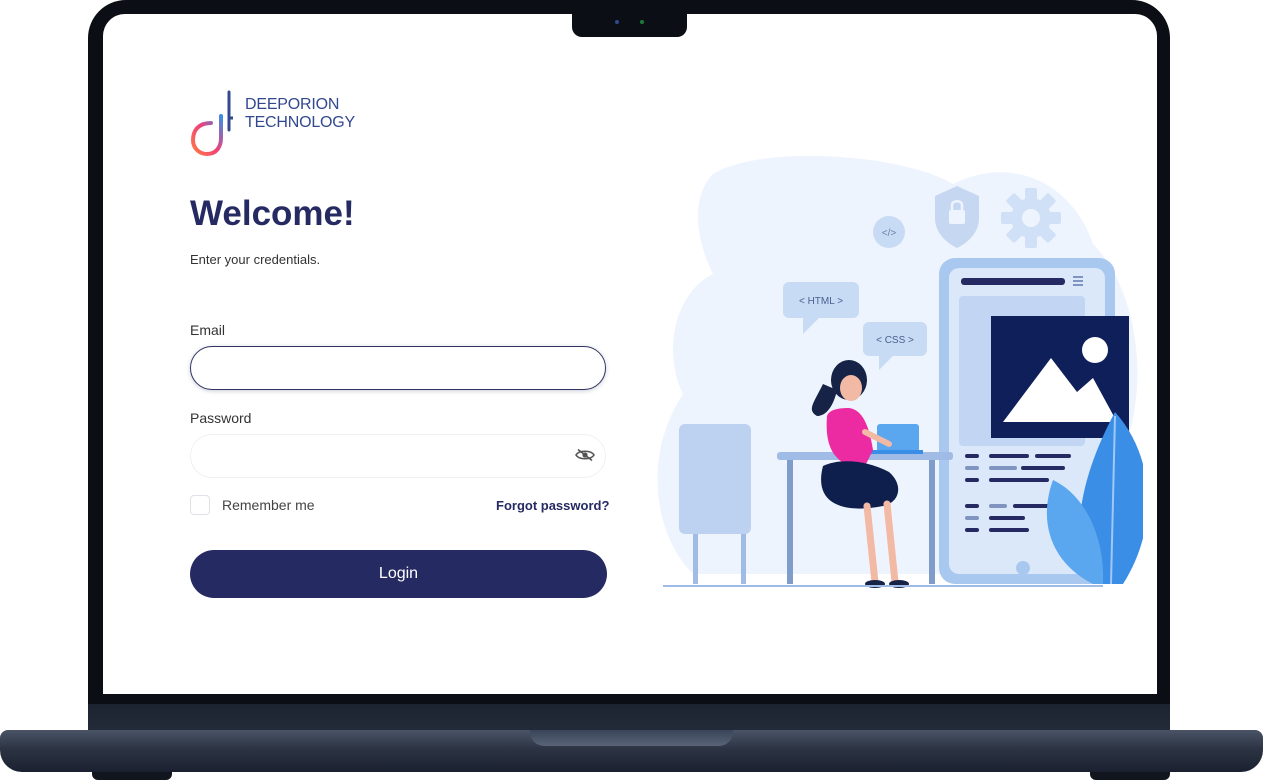  I want to click on gear-icon, so click(1031, 218).